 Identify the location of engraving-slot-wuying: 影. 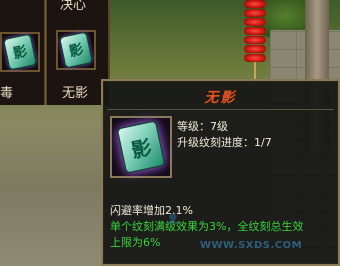
(76, 50).